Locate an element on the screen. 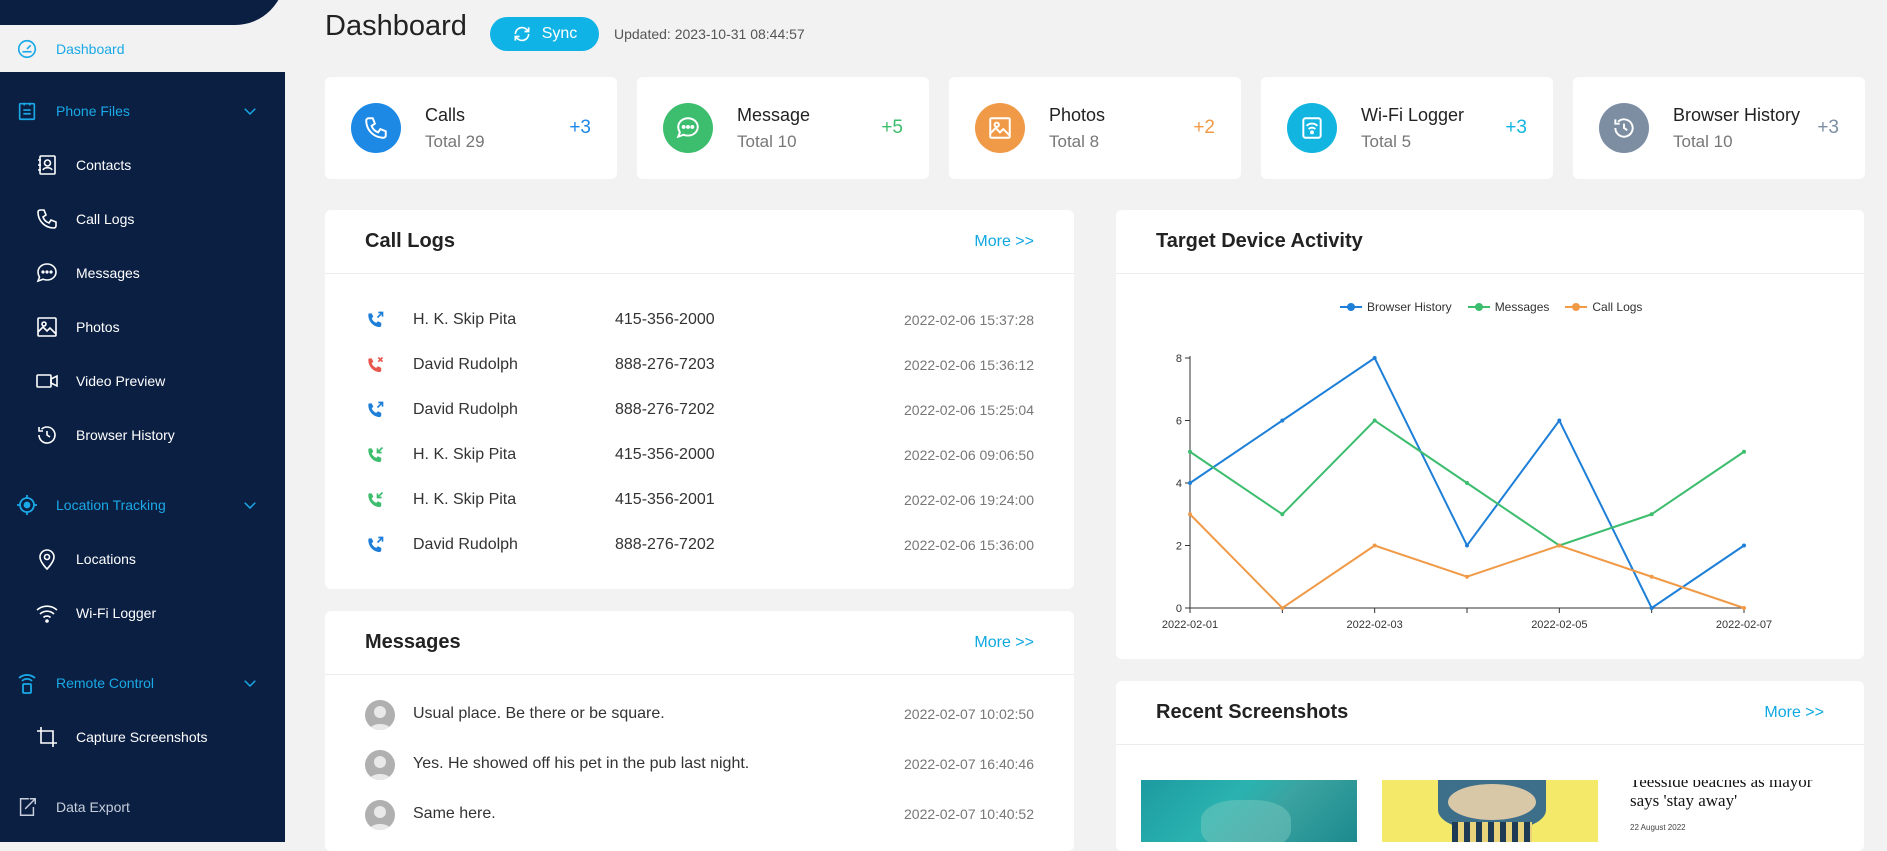 The height and width of the screenshot is (851, 1887). stat-card-photos: Photos Total 8 +2 is located at coordinates (1095, 128).